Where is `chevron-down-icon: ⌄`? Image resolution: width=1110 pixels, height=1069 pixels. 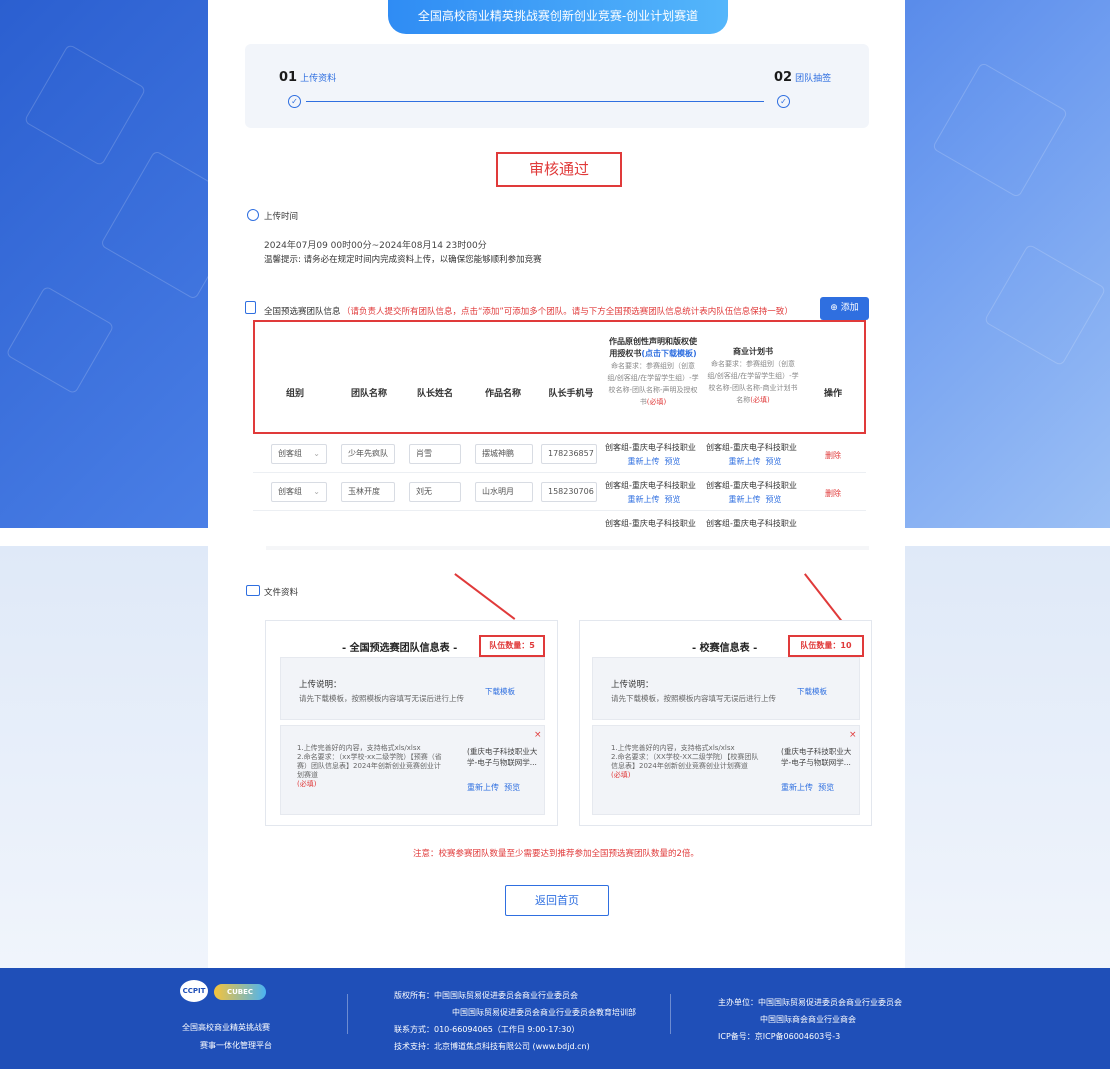 chevron-down-icon: ⌄ is located at coordinates (316, 491).